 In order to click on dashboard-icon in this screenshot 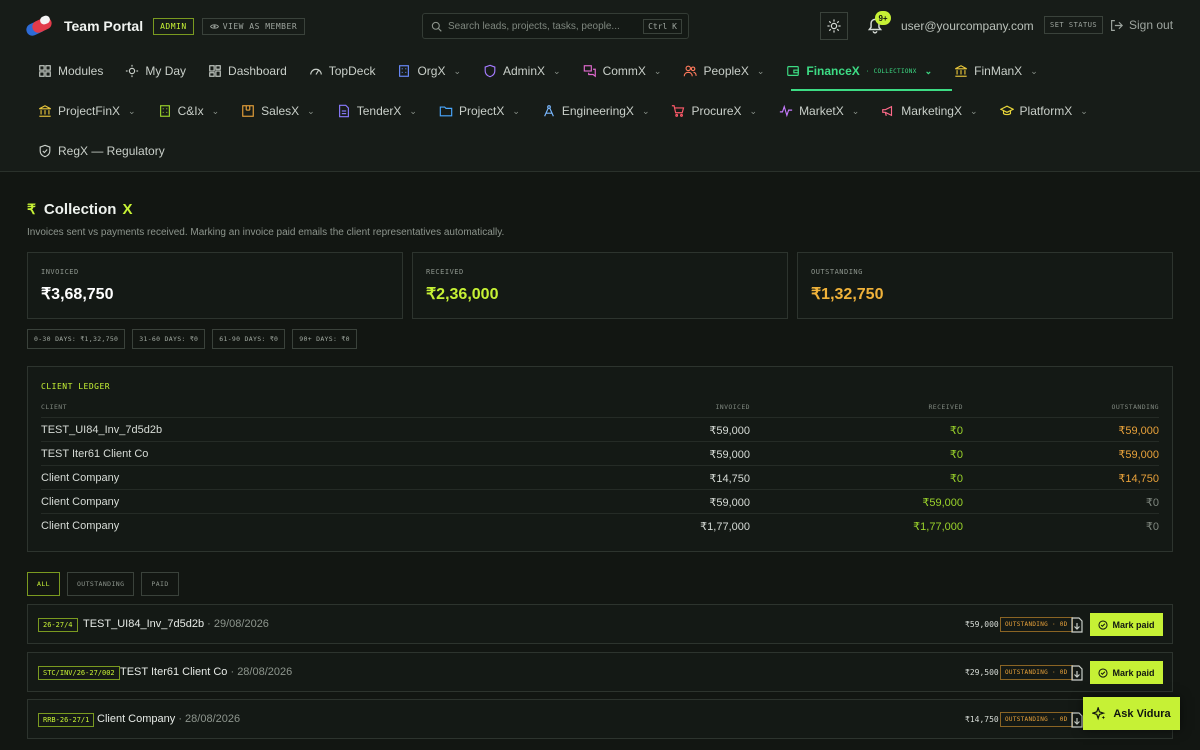, I will do `click(215, 71)`.